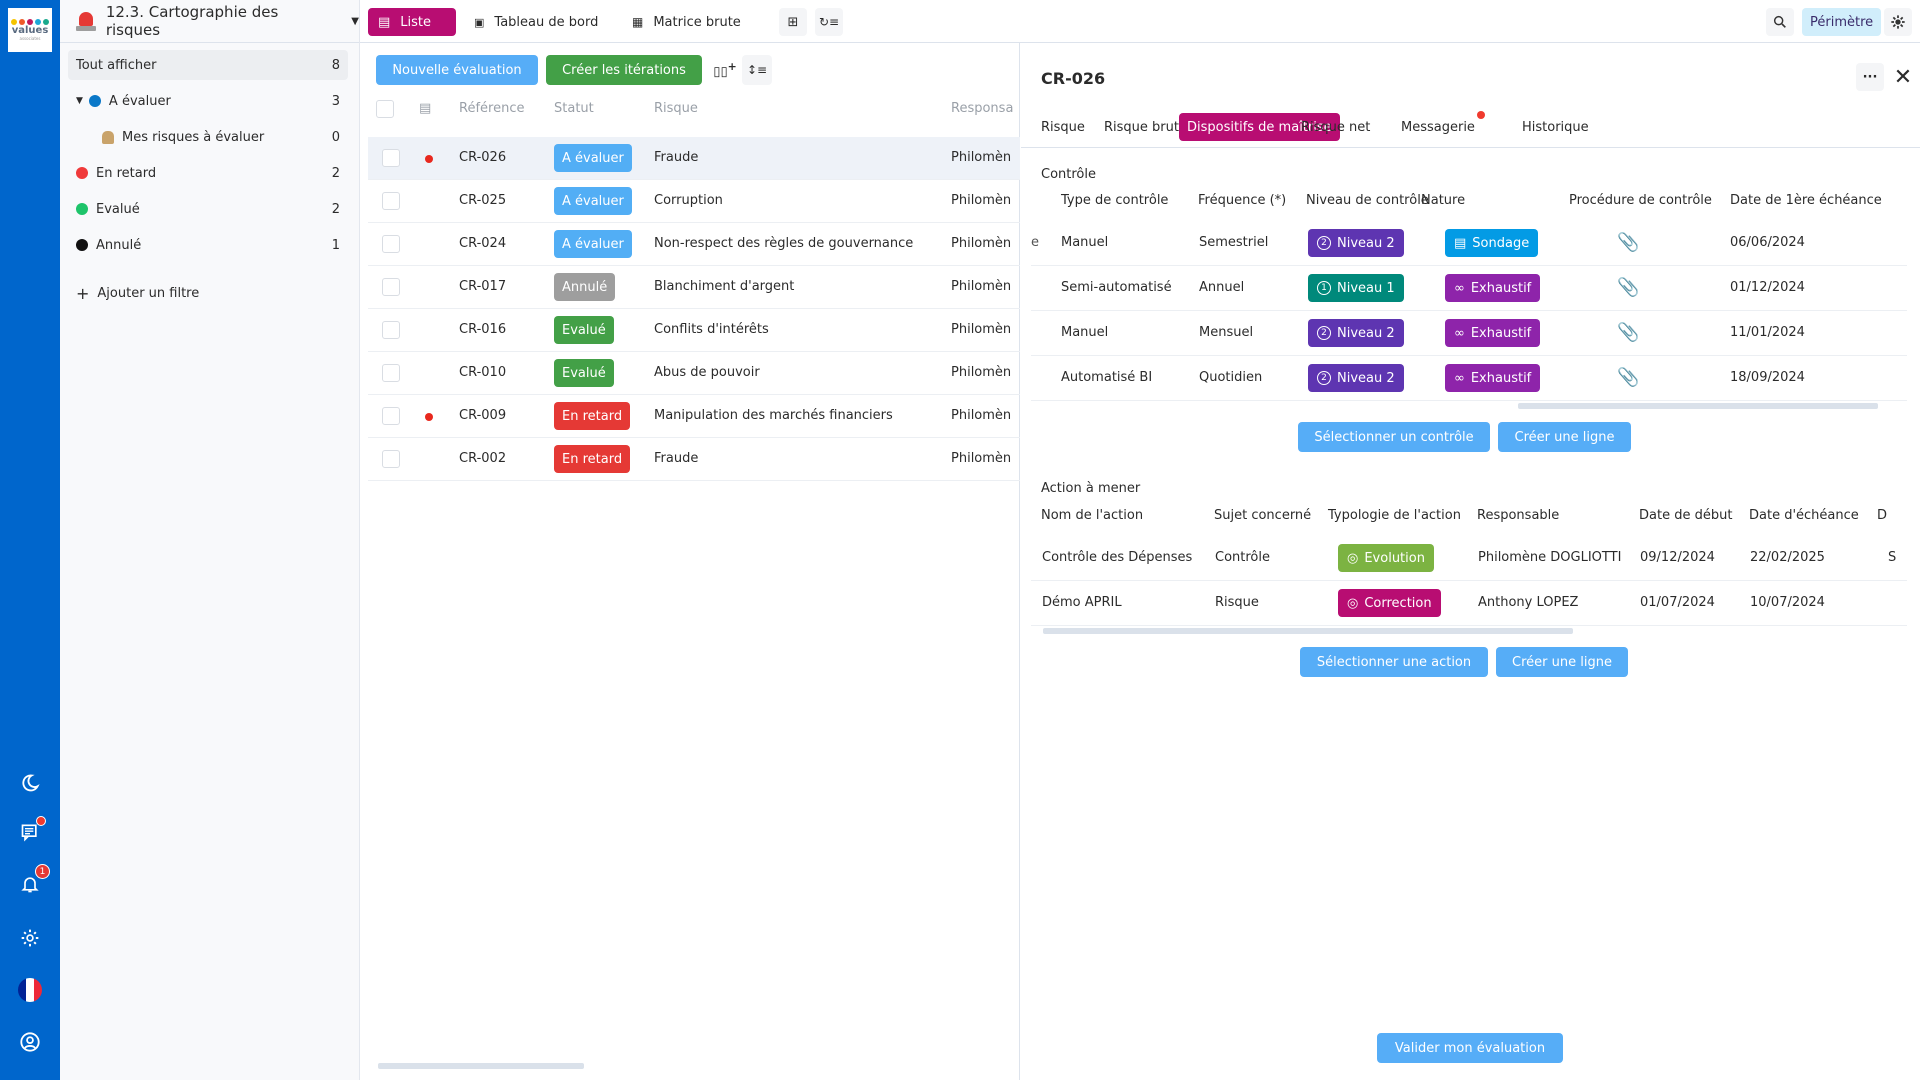 Image resolution: width=1920 pixels, height=1080 pixels. I want to click on list-horizontal-scrollbar, so click(481, 1066).